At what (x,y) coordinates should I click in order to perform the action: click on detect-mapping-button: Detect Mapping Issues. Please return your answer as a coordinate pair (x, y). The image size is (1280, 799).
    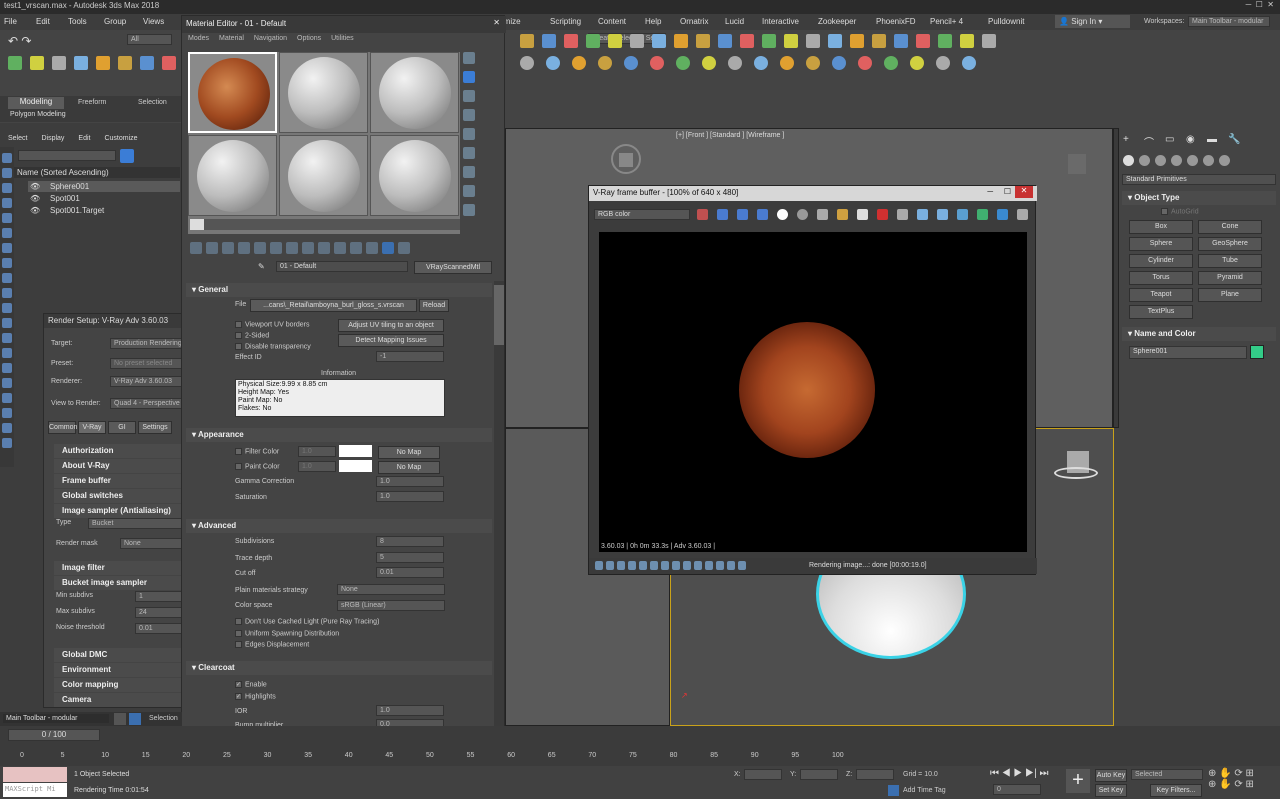
    Looking at the image, I should click on (391, 340).